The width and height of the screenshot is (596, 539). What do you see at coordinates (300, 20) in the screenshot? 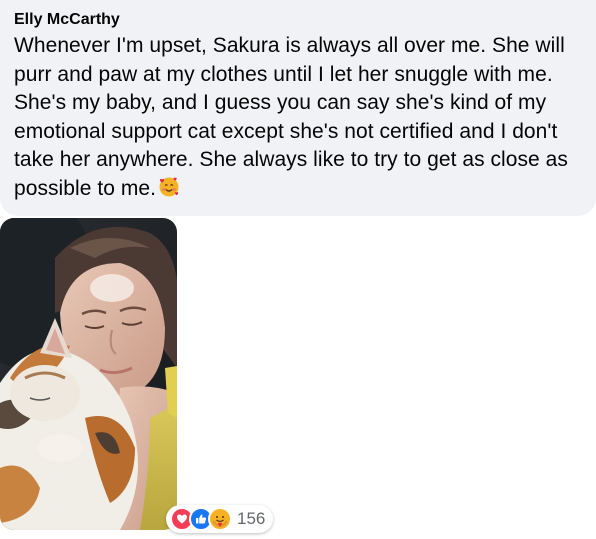
I see `comment-author-name: Elly McCarthy` at bounding box center [300, 20].